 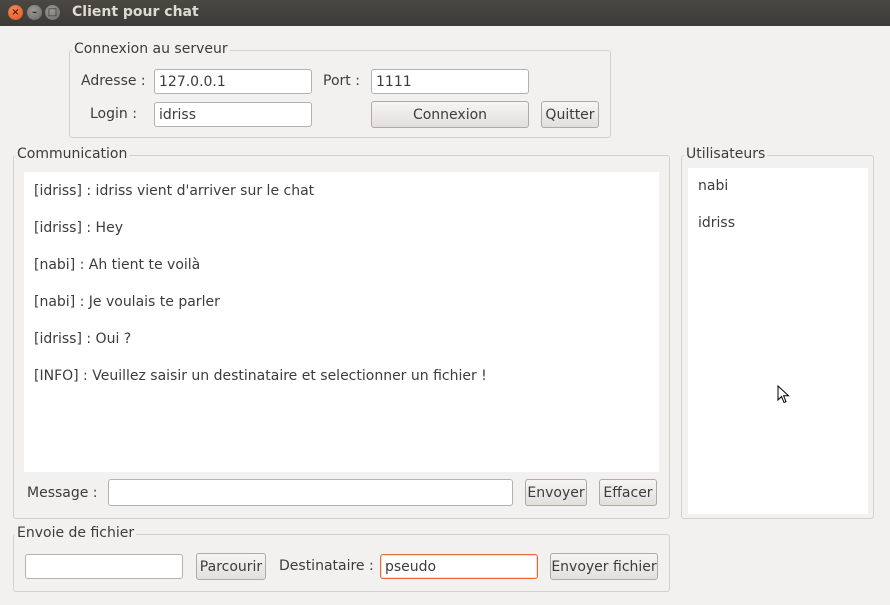 What do you see at coordinates (62, 493) in the screenshot?
I see `message-label: Message :` at bounding box center [62, 493].